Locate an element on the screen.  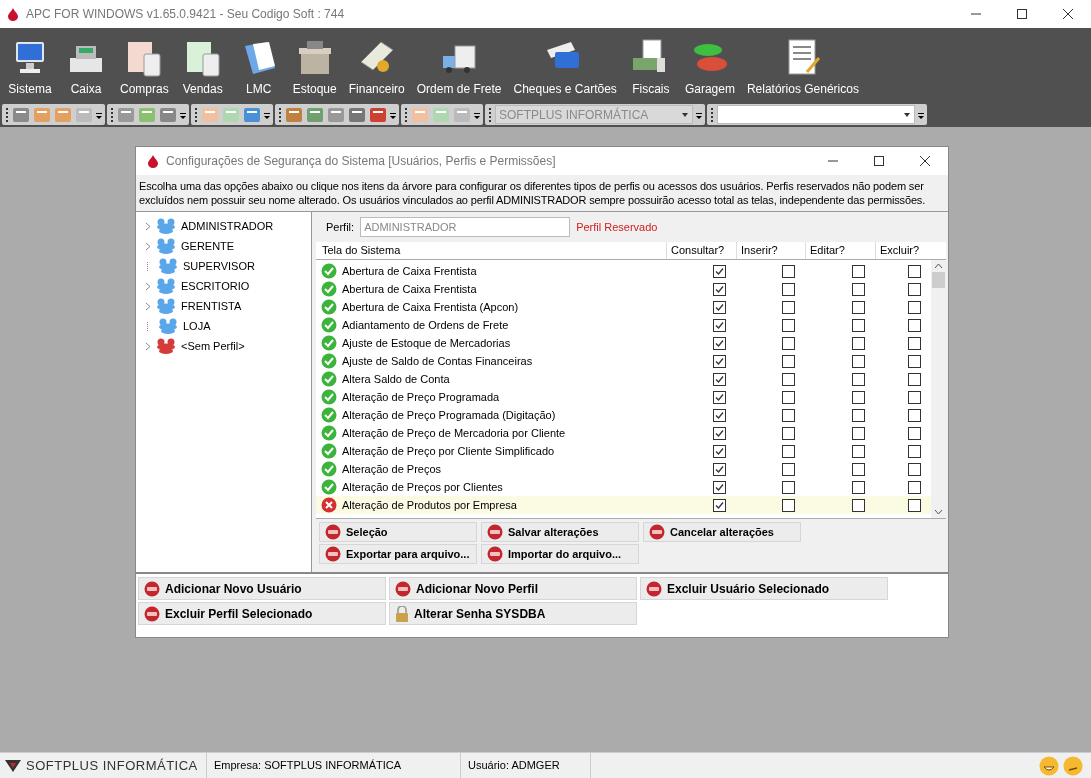
action-button: Salvar alterações is located at coordinates (560, 532).